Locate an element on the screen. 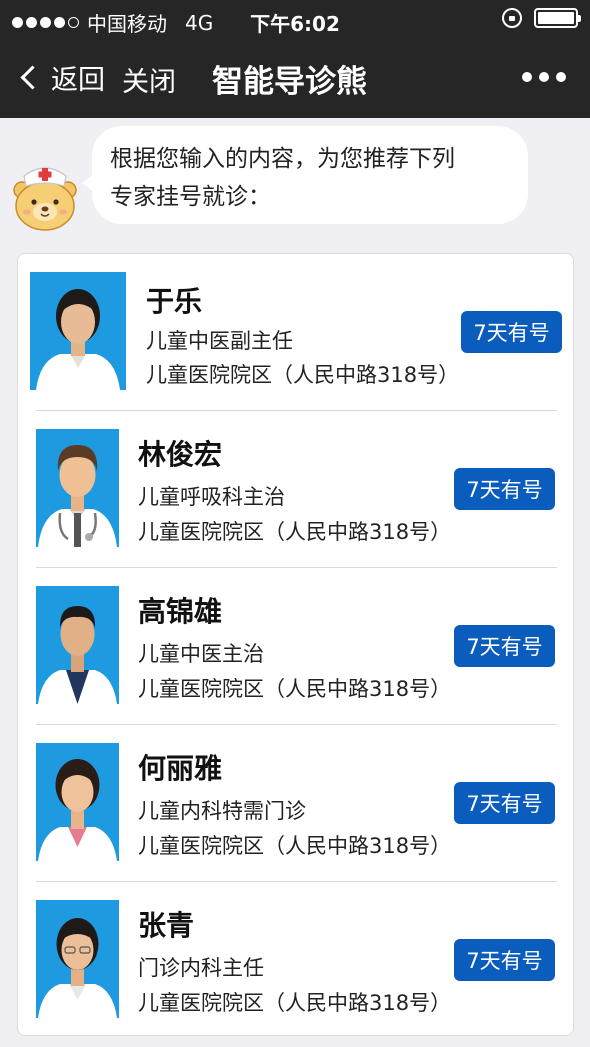 The image size is (590, 1047). back-button: 返回 is located at coordinates (60, 77).